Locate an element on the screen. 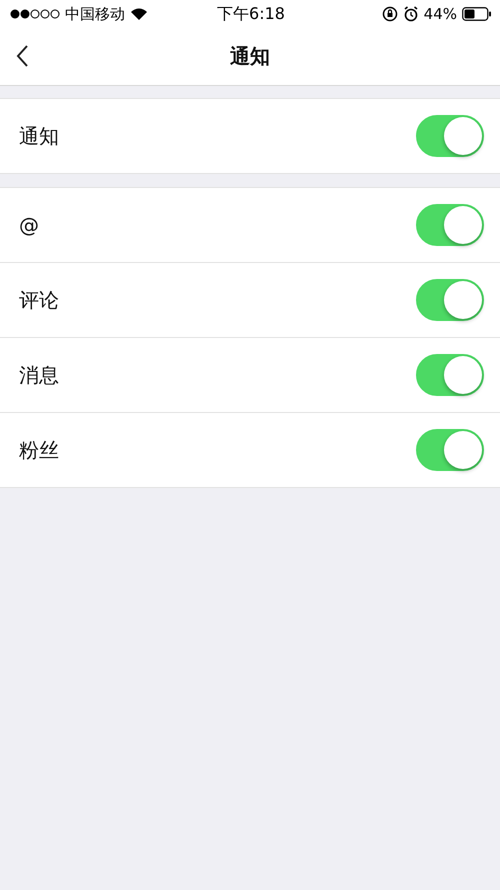  setting-label: 评论 is located at coordinates (39, 300).